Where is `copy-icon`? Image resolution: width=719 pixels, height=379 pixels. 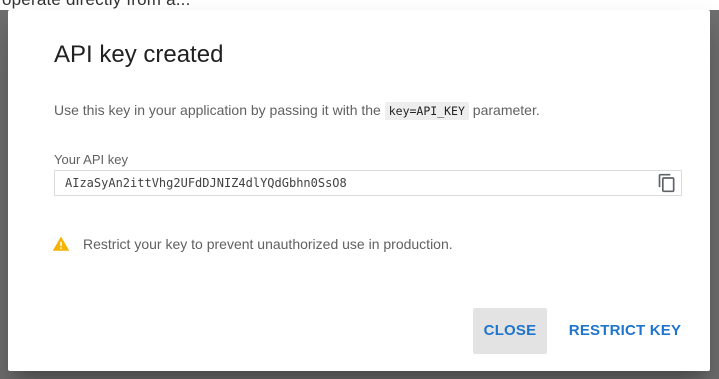
copy-icon is located at coordinates (667, 183).